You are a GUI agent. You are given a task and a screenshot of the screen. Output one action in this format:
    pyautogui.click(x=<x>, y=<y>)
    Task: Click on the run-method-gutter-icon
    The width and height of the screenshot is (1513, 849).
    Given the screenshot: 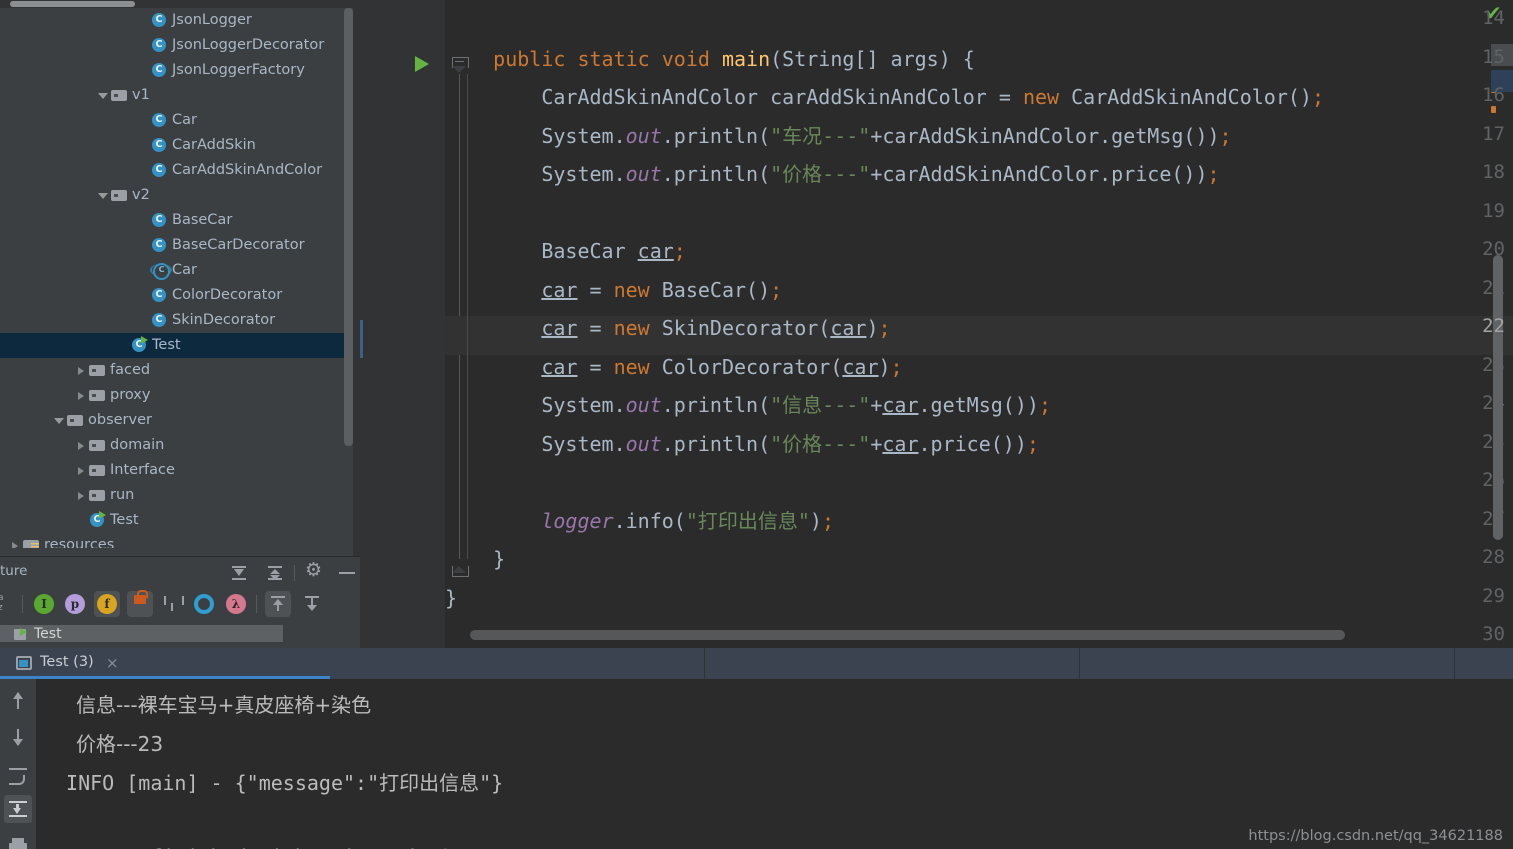 What is the action you would take?
    pyautogui.click(x=422, y=64)
    